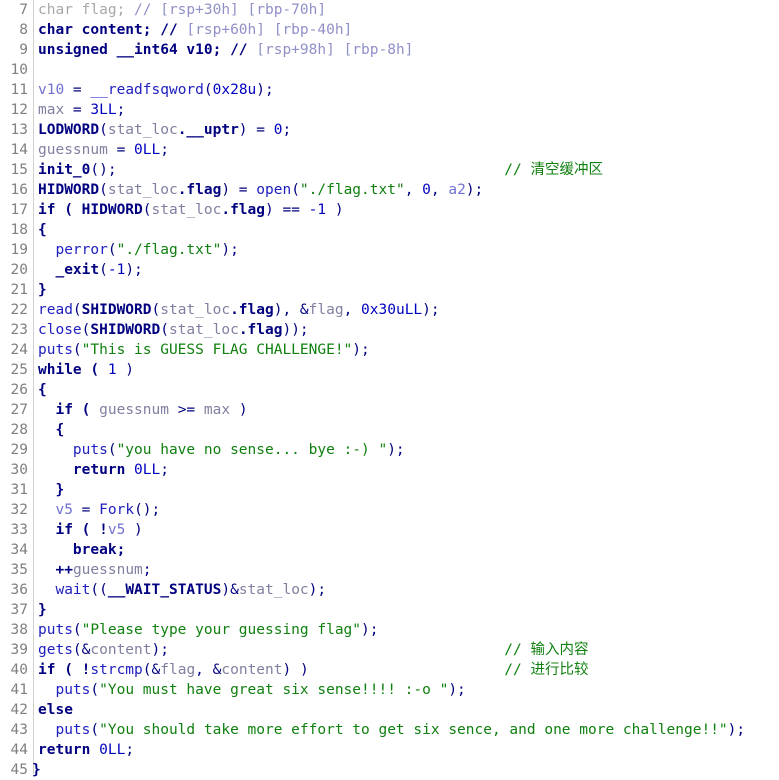 The height and width of the screenshot is (780, 779). I want to click on code-line: 21}, so click(389, 290).